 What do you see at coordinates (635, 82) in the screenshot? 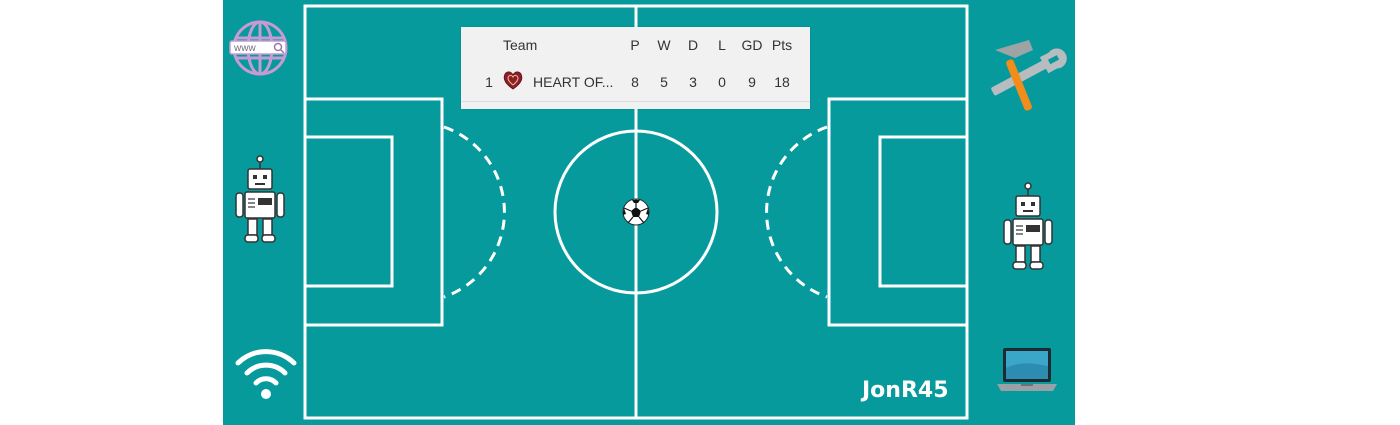
I see `played-cell: 8` at bounding box center [635, 82].